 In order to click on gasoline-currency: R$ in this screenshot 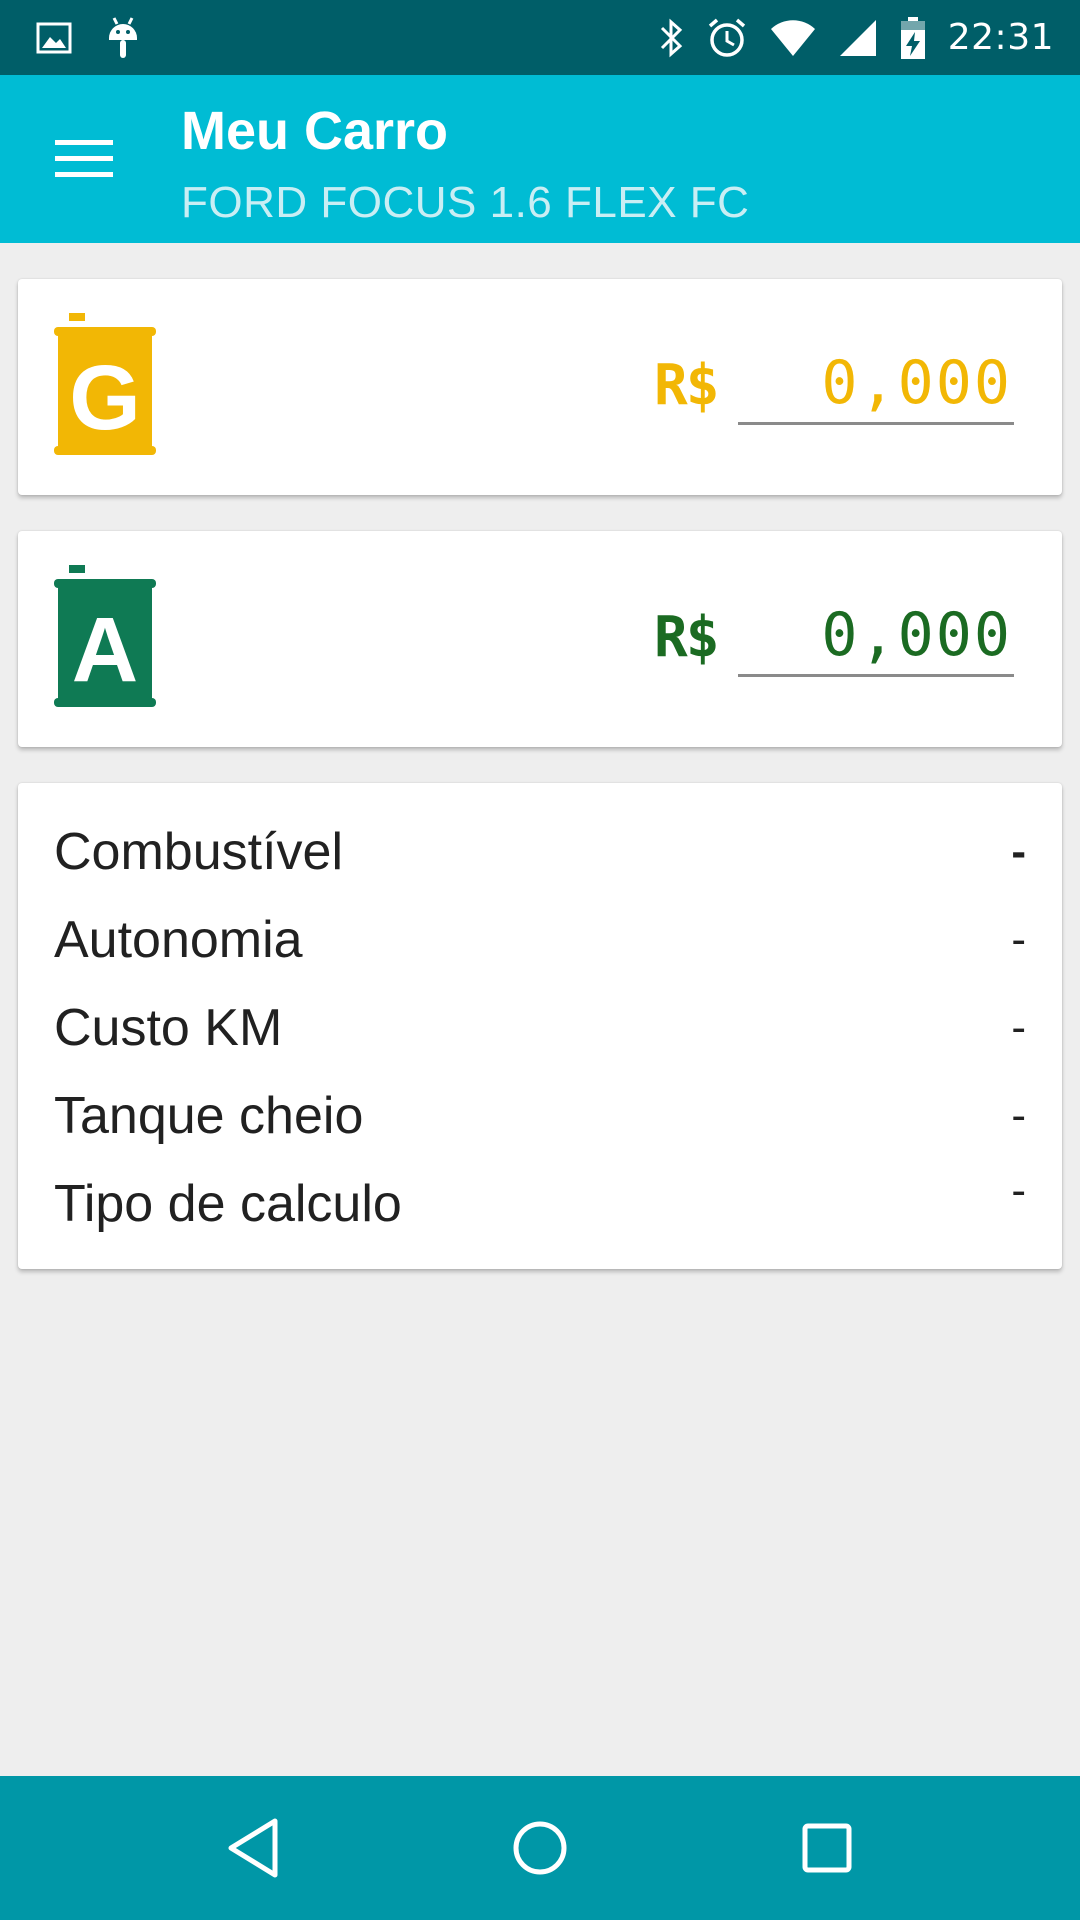, I will do `click(686, 385)`.